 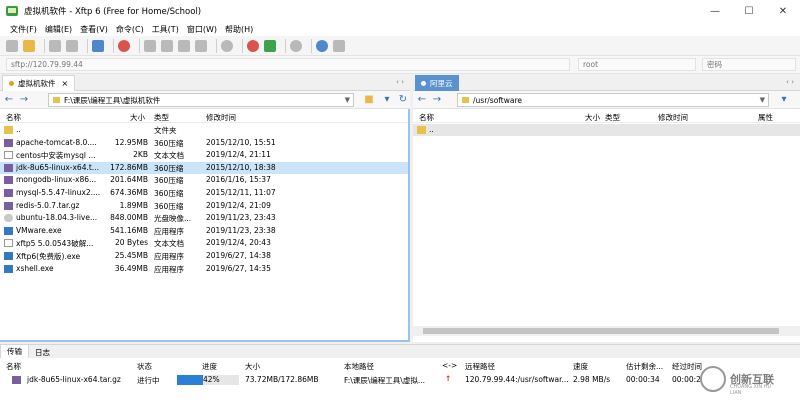 What do you see at coordinates (169, 256) in the screenshot?
I see `cell-type: 应用程序` at bounding box center [169, 256].